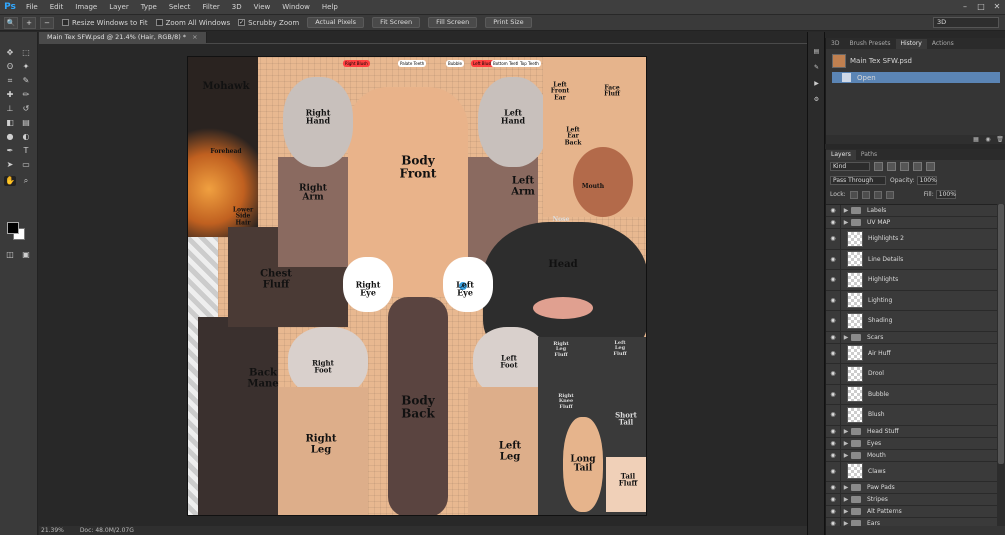 The image size is (1005, 535). I want to click on menu-3d: 3D, so click(237, 7).